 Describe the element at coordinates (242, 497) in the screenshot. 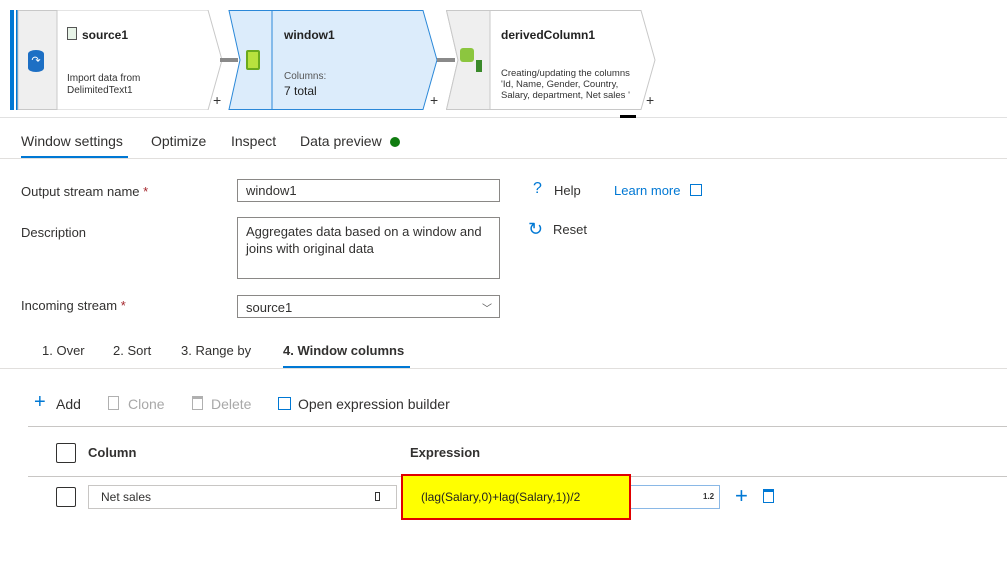

I see `column-name-input: Net sales` at that location.